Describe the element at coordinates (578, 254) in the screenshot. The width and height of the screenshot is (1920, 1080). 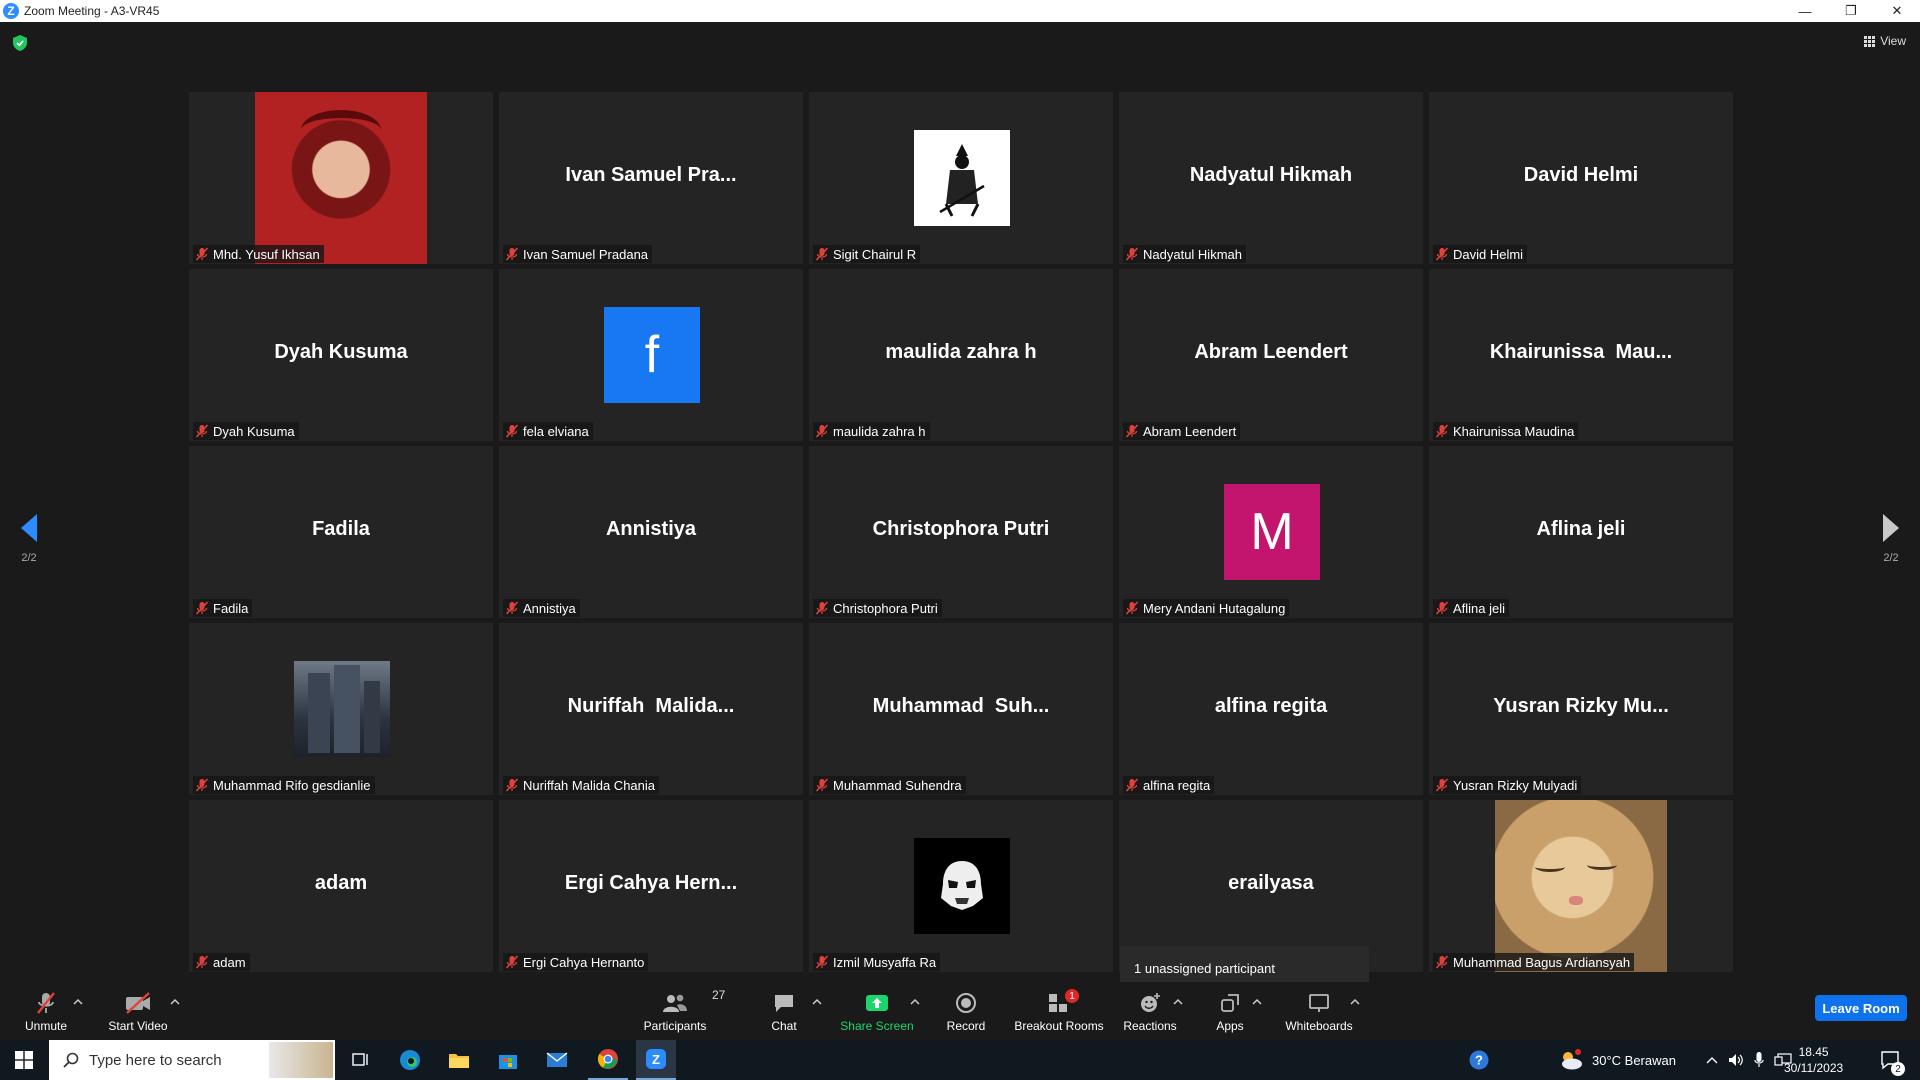
I see `participant-name-label: Ivan Samuel Pradana` at that location.